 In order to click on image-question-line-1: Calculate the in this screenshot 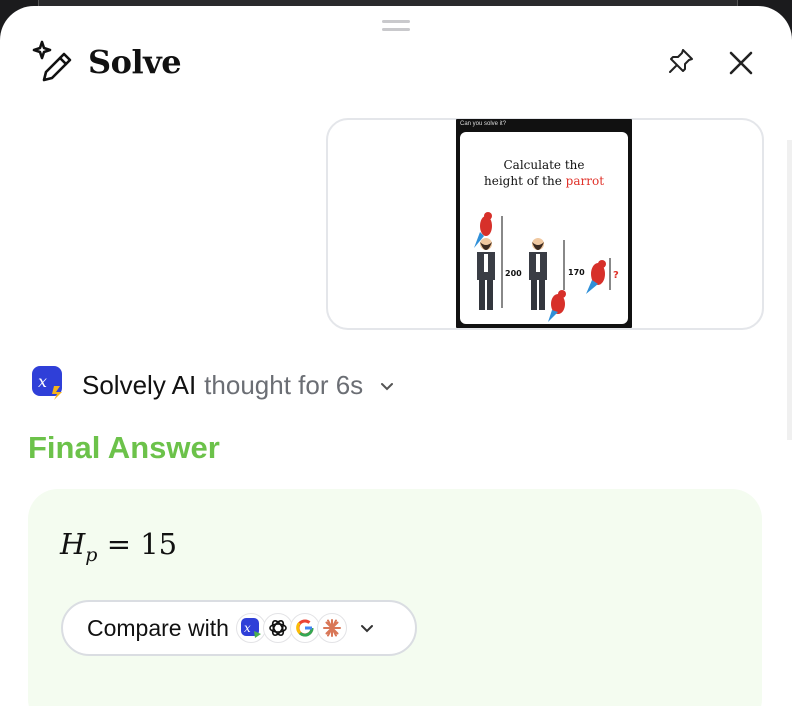, I will do `click(544, 165)`.